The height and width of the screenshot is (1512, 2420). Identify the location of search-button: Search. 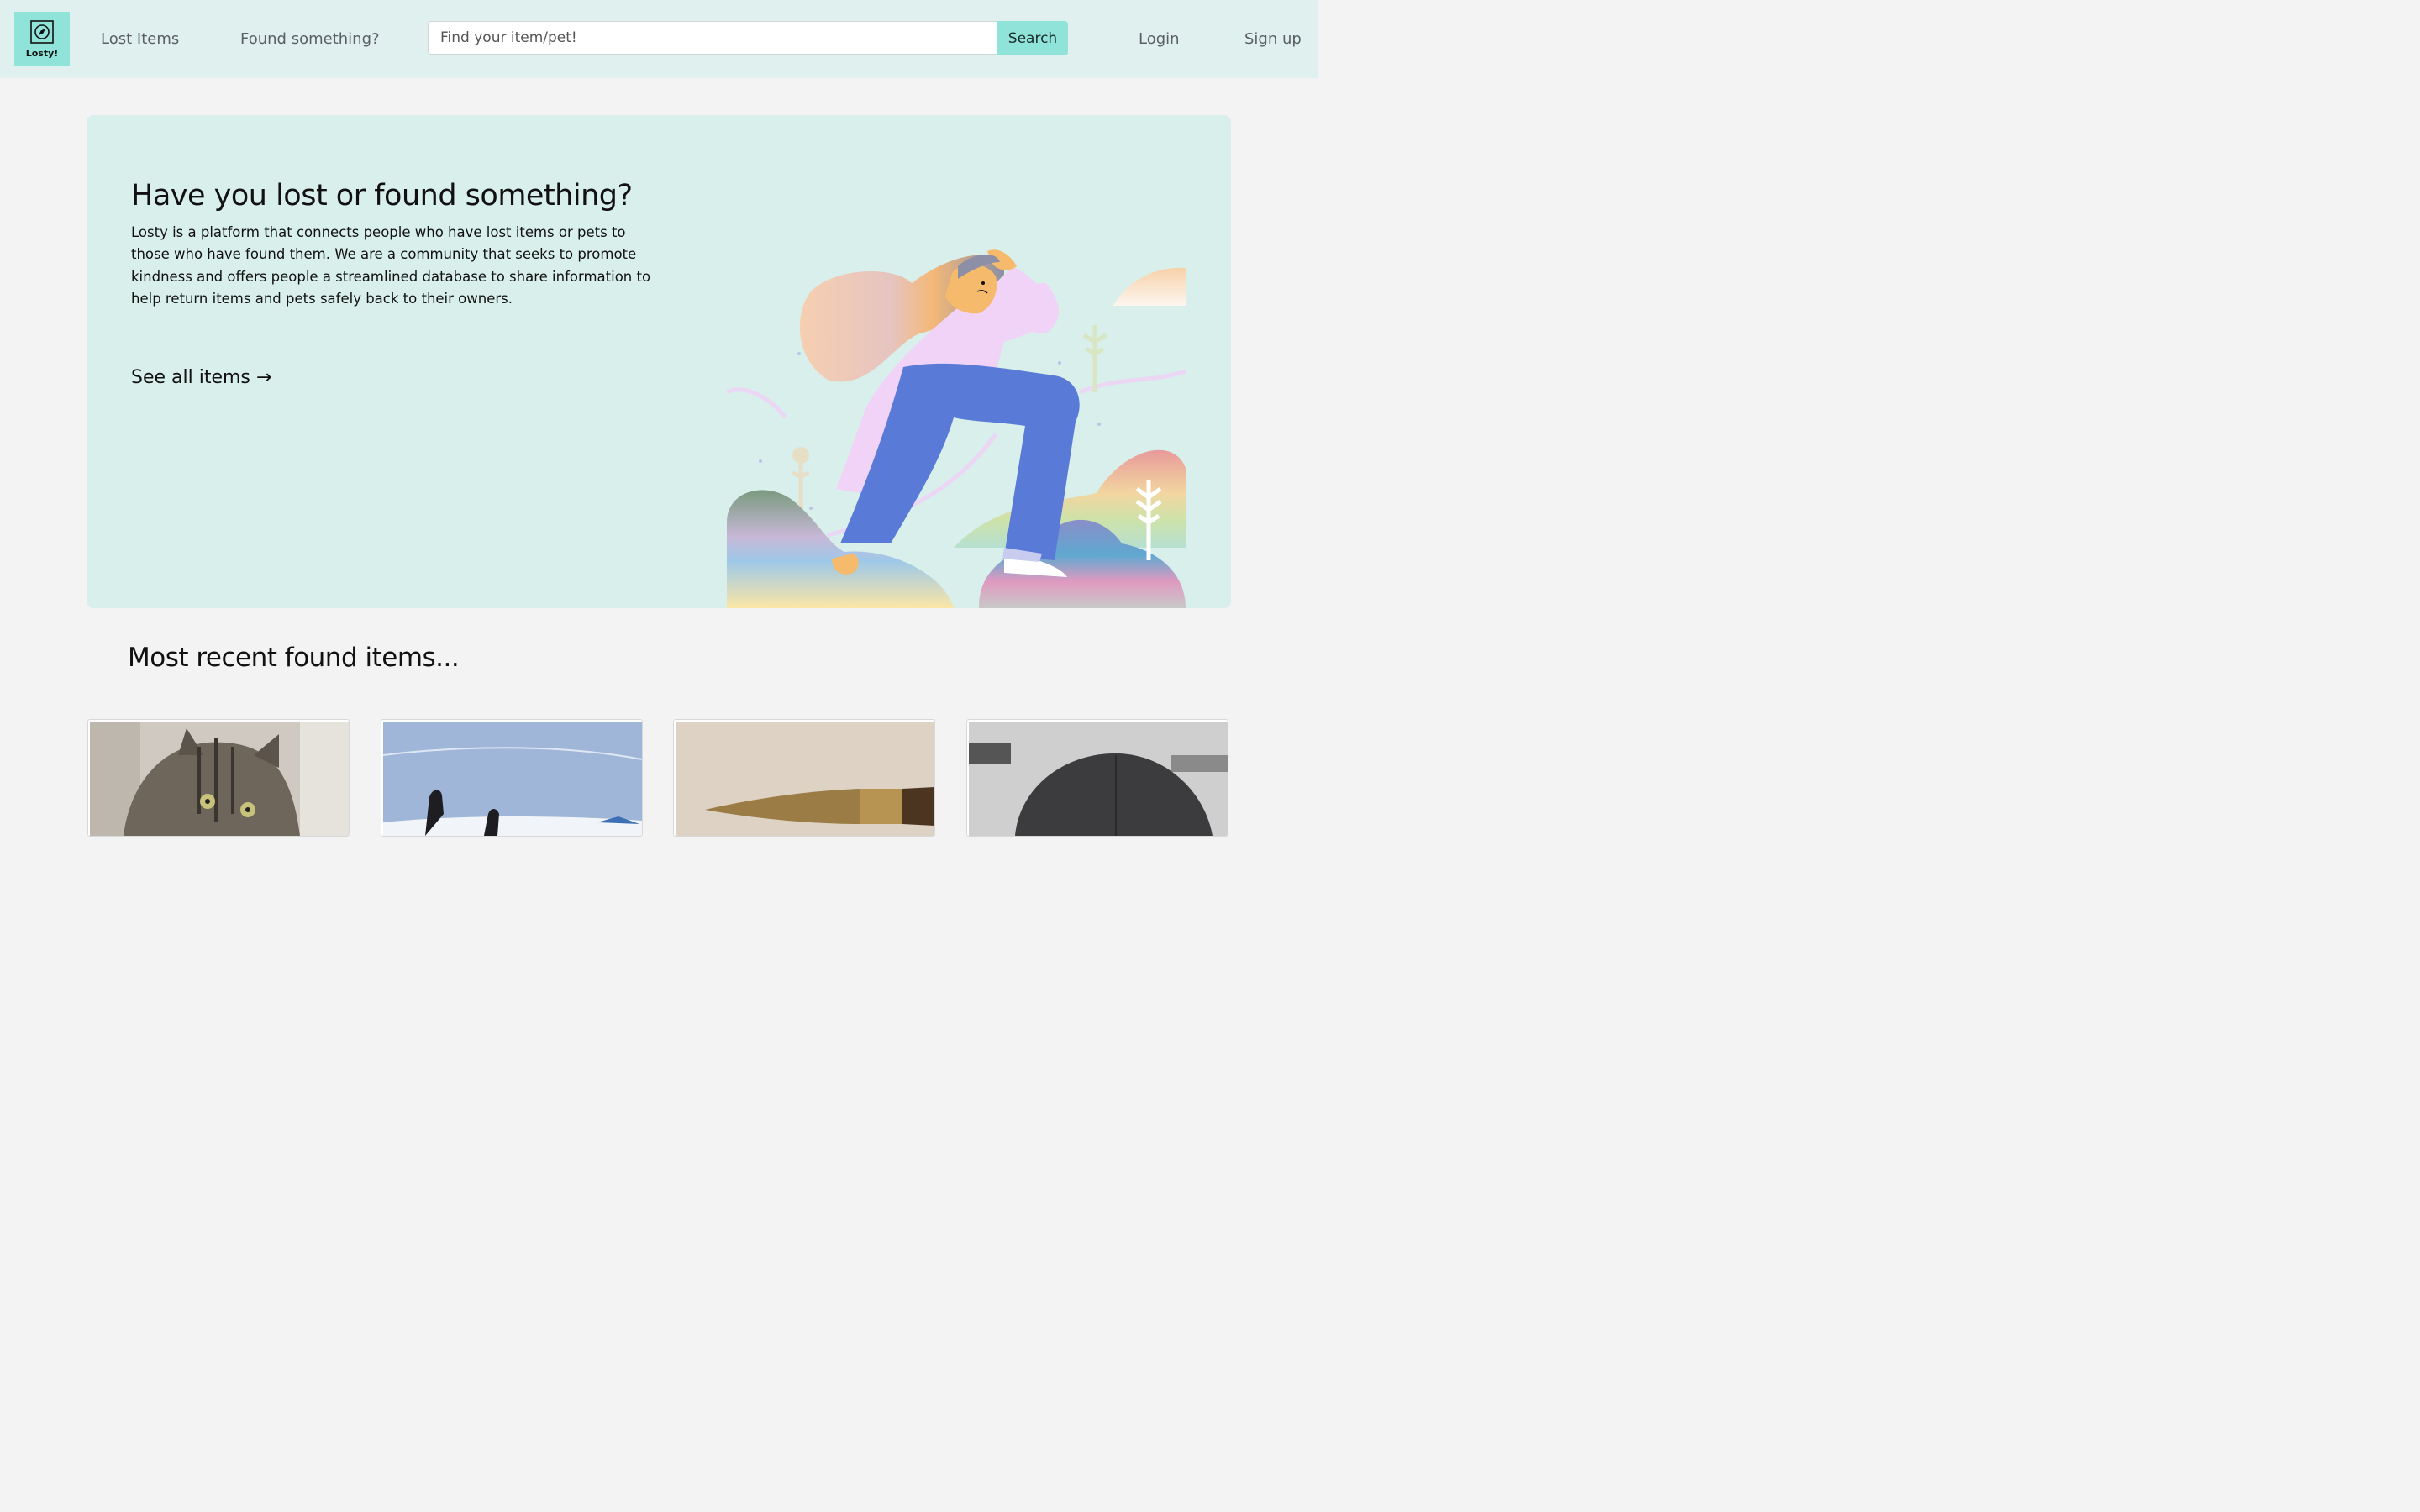
(1032, 38).